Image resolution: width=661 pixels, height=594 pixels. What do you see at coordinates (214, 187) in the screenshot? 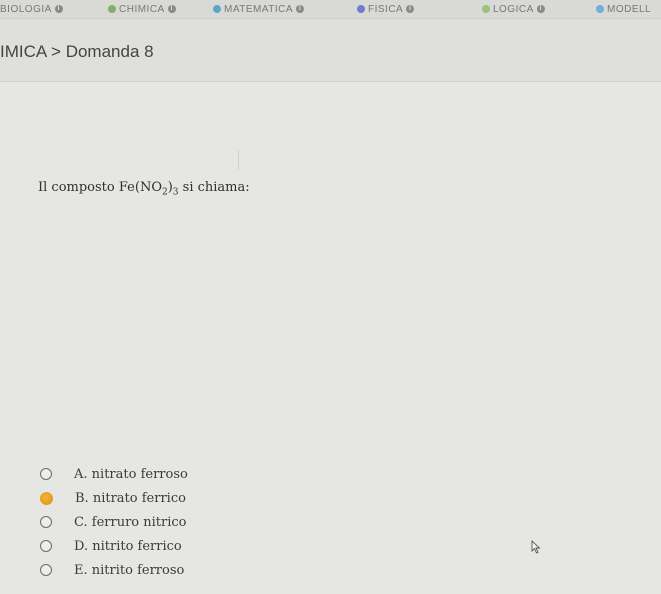
I see `question-suffix: si chiama:` at bounding box center [214, 187].